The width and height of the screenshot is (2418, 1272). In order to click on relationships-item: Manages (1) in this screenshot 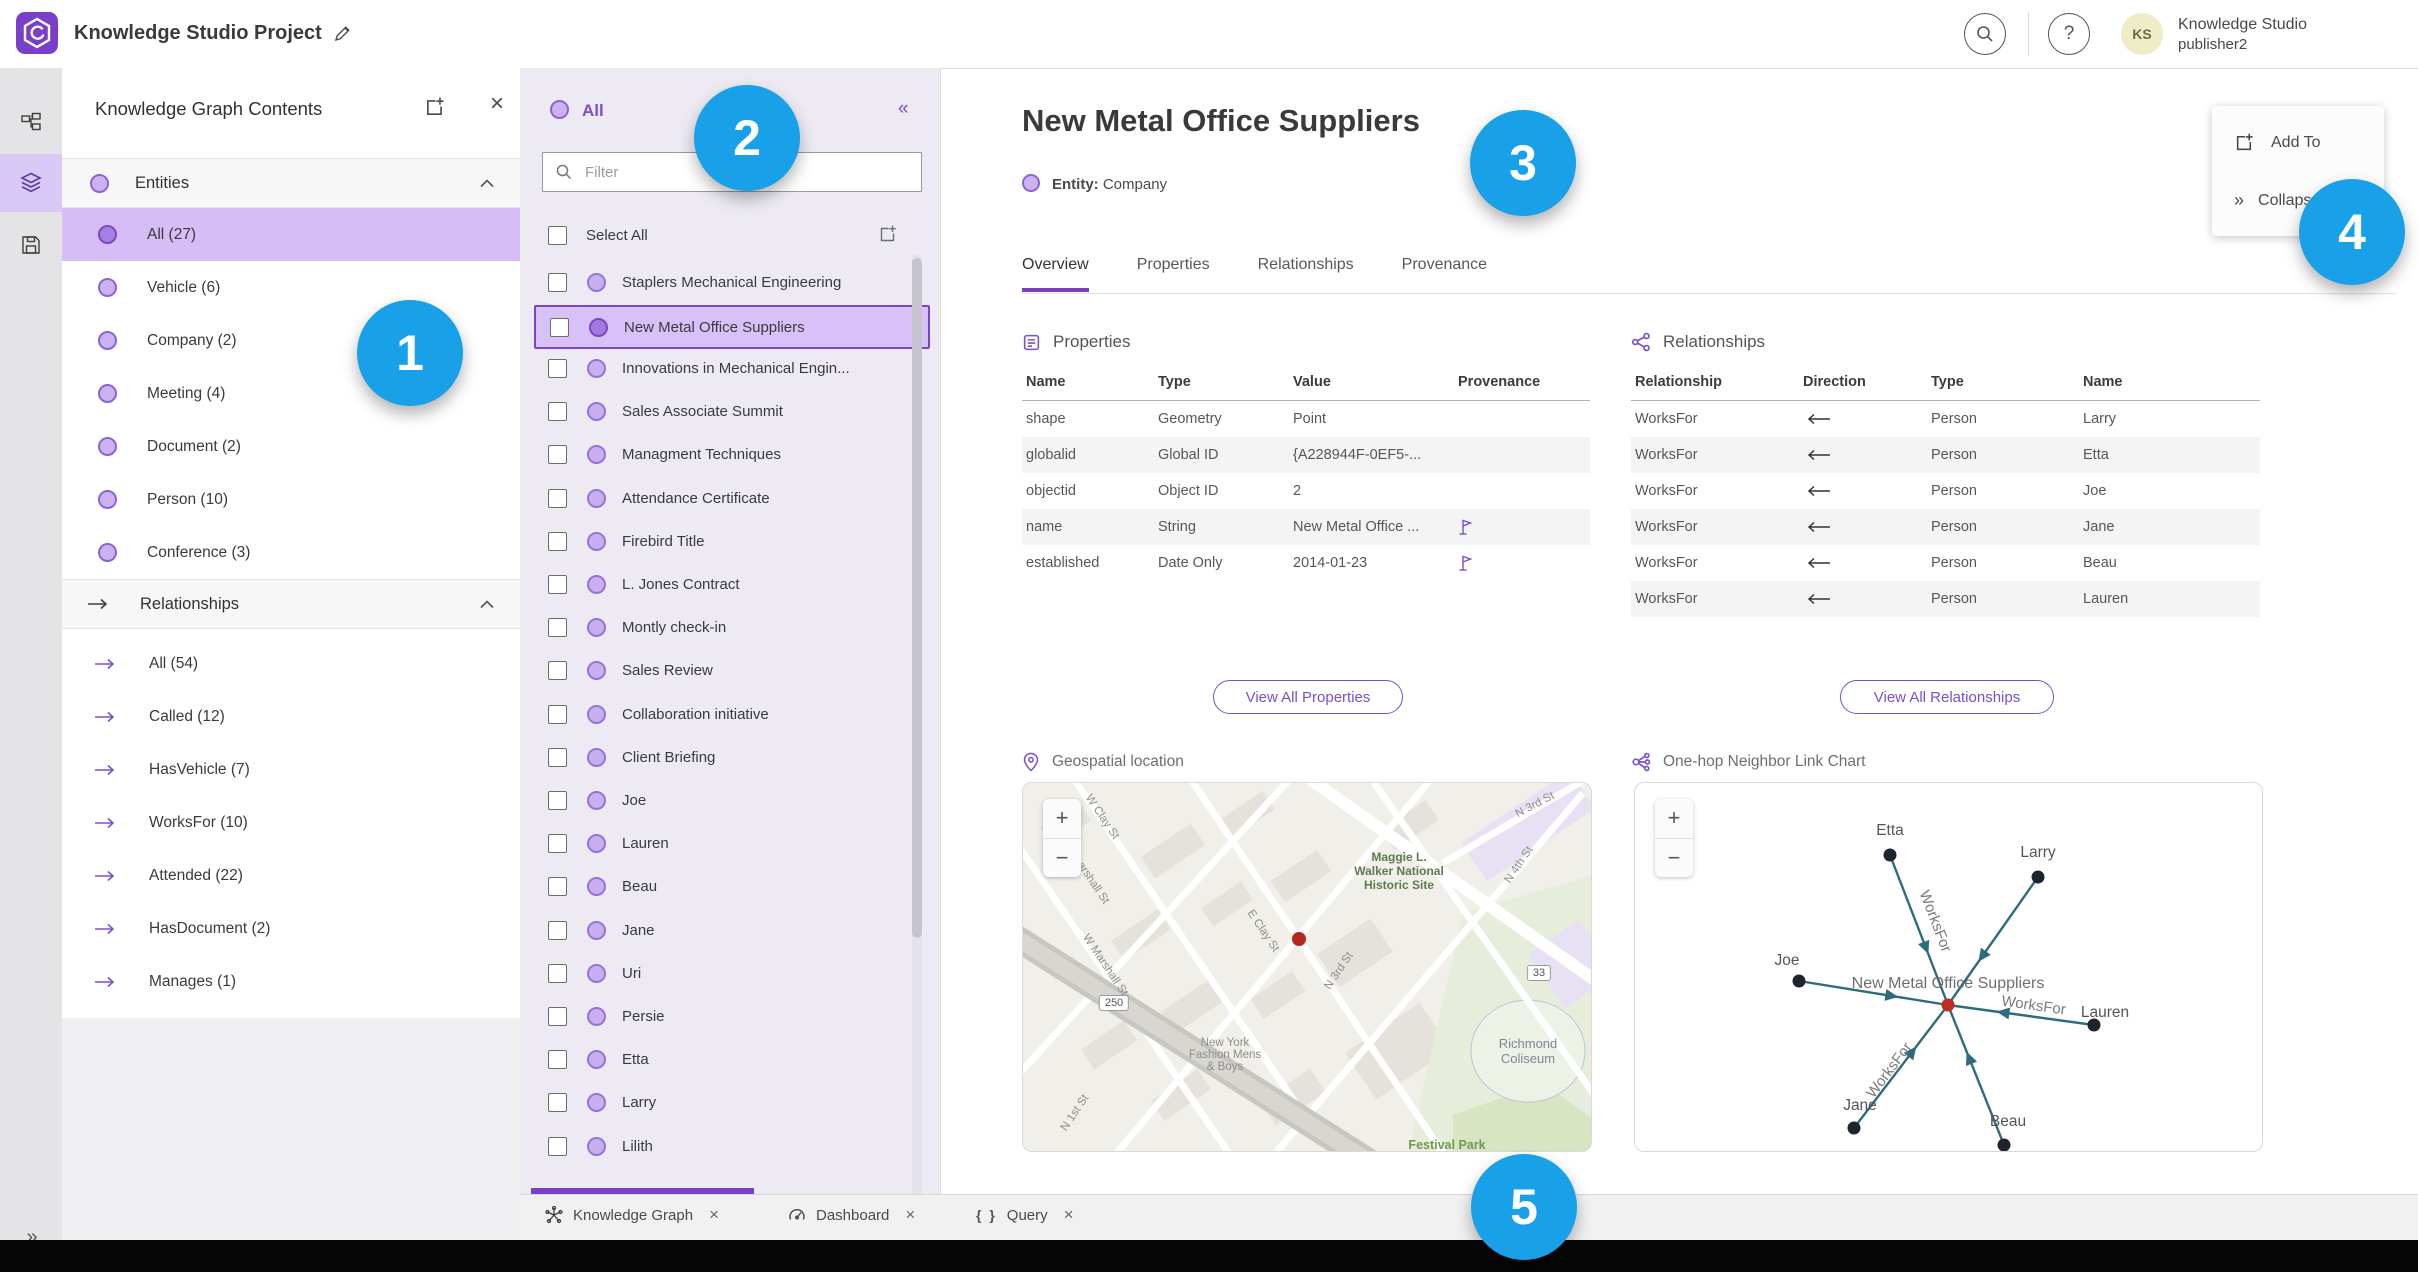, I will do `click(291, 981)`.